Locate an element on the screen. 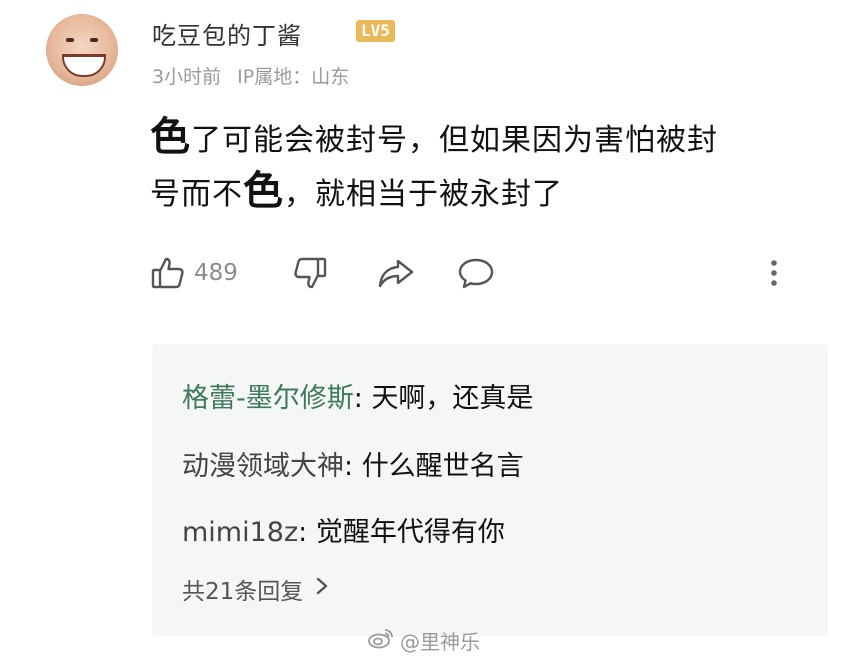 The height and width of the screenshot is (662, 868). watermark: @里神乐 is located at coordinates (424, 640).